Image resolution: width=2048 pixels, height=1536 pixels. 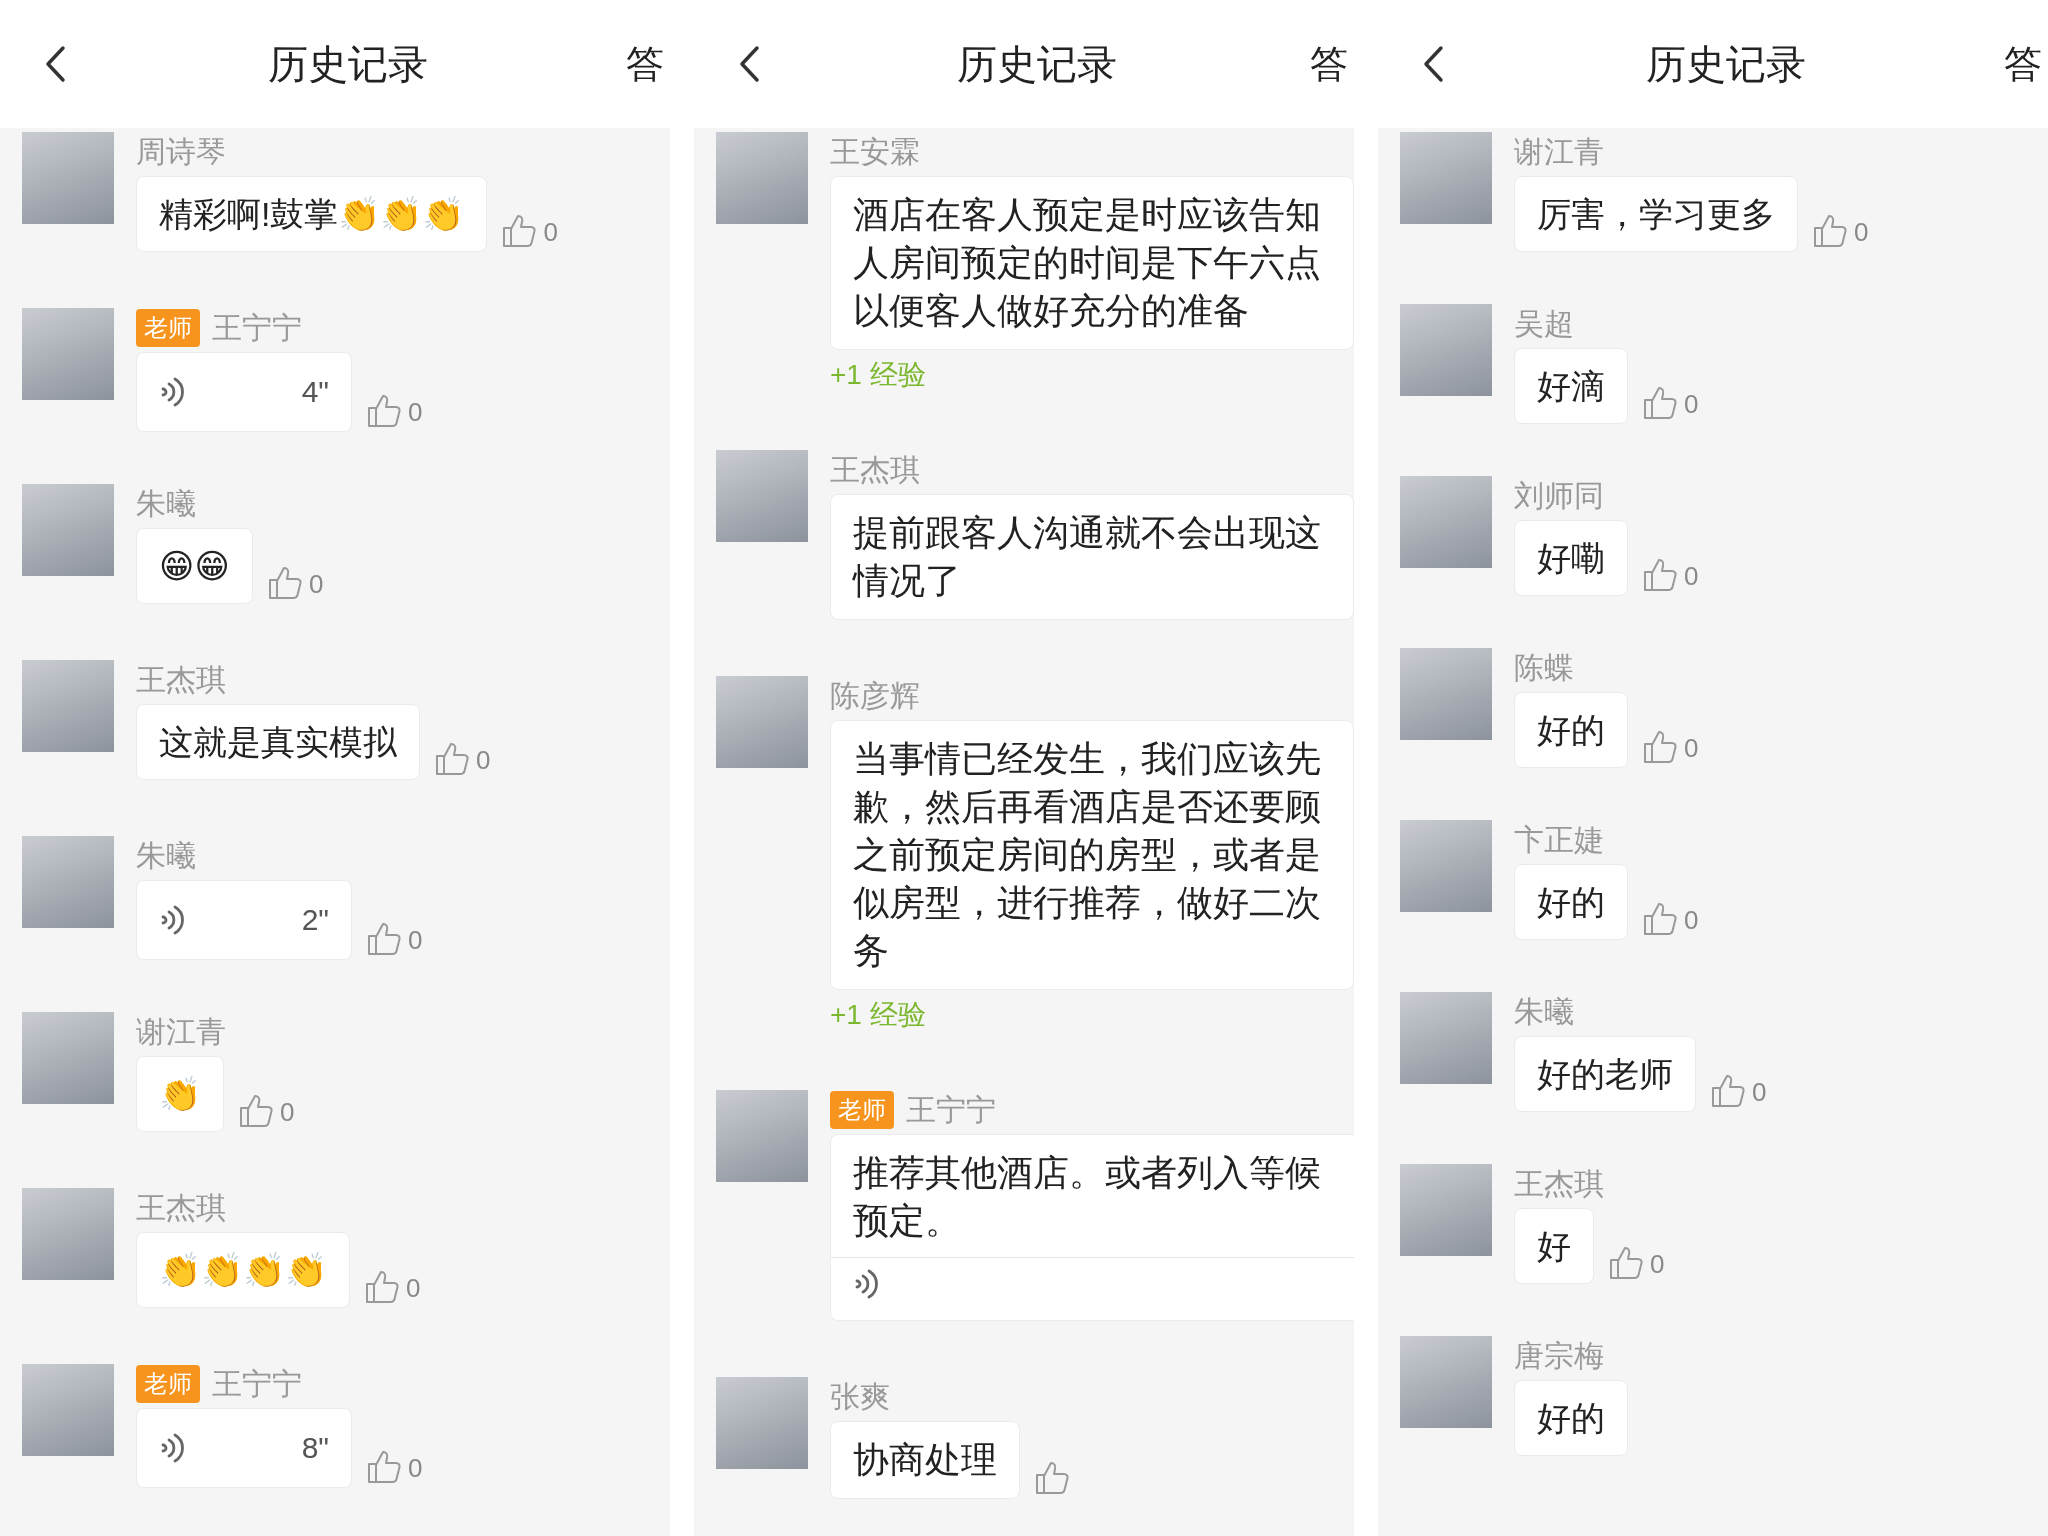 I want to click on voice-message: 2", so click(x=244, y=920).